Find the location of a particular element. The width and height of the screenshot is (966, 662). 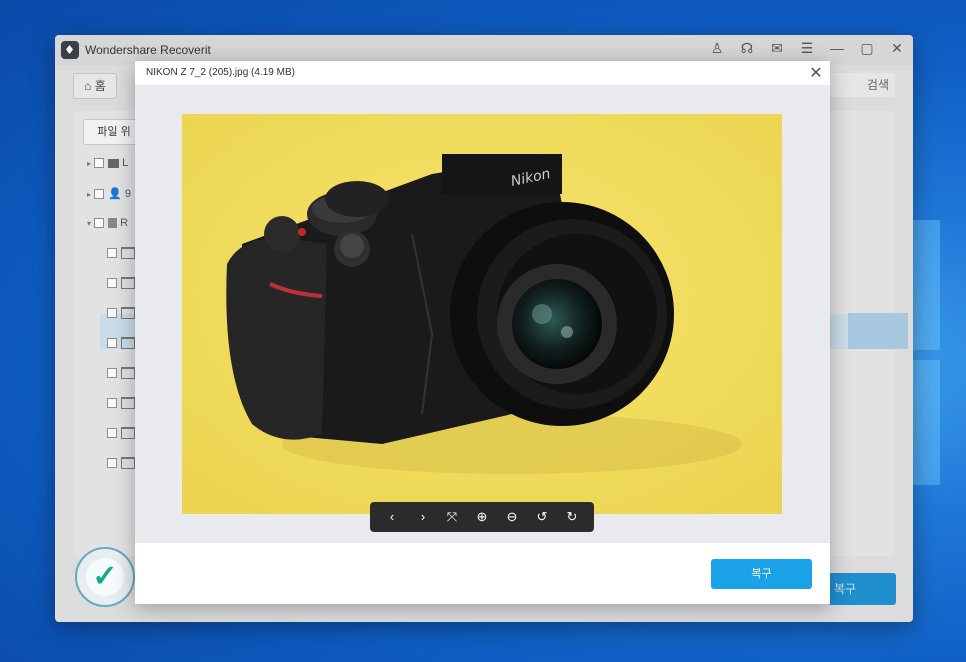

tree-item-drive: ▸ L is located at coordinates (107, 168).